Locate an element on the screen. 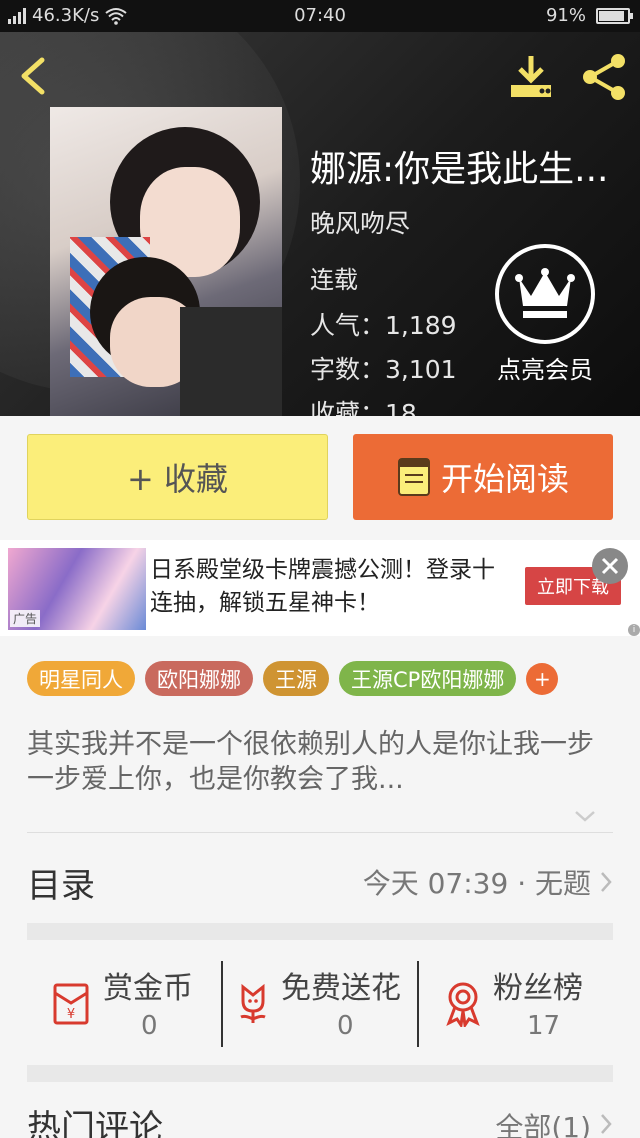  red-envelope-icon: ¥ is located at coordinates (71, 1004).